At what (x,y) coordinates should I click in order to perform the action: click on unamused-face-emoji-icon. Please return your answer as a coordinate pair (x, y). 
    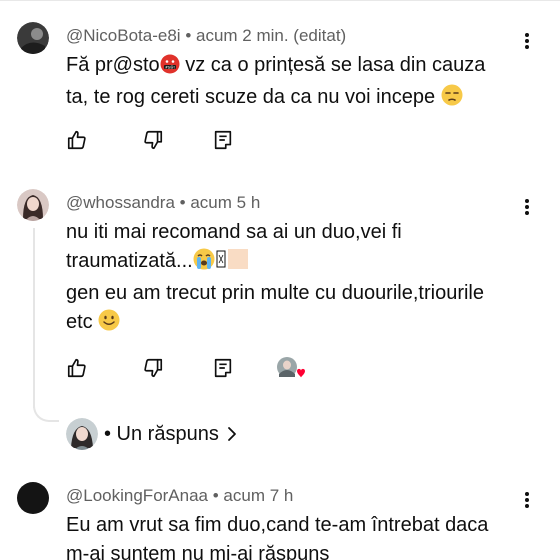
    Looking at the image, I should click on (452, 99).